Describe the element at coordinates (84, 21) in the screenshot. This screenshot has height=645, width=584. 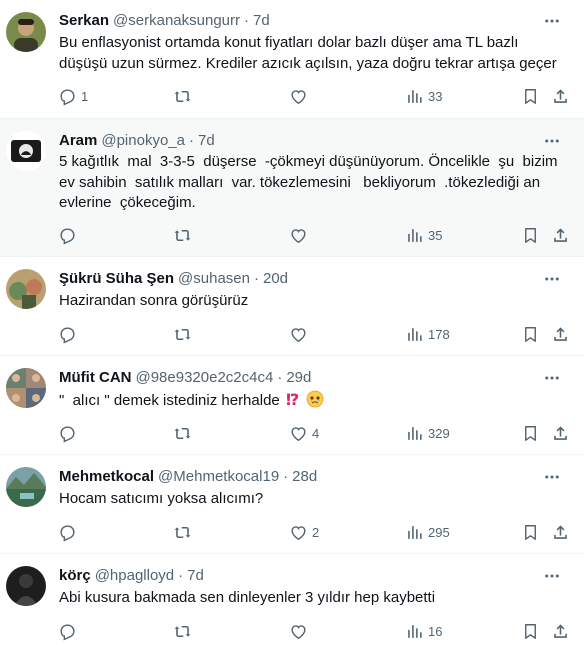
I see `author-name: Serkan` at that location.